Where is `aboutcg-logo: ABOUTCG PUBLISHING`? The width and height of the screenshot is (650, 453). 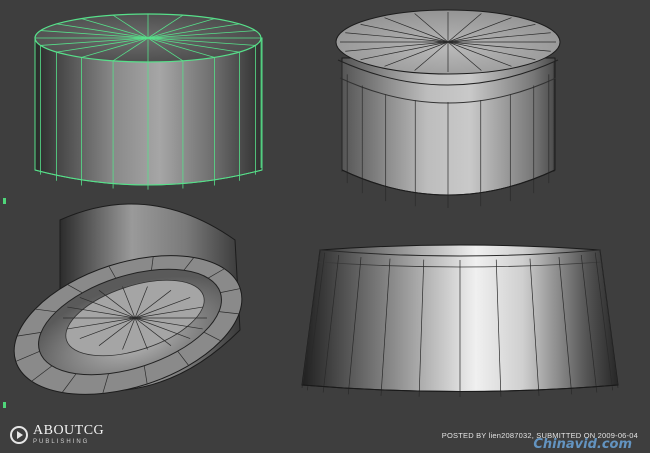
aboutcg-logo: ABOUTCG PUBLISHING is located at coordinates (57, 434).